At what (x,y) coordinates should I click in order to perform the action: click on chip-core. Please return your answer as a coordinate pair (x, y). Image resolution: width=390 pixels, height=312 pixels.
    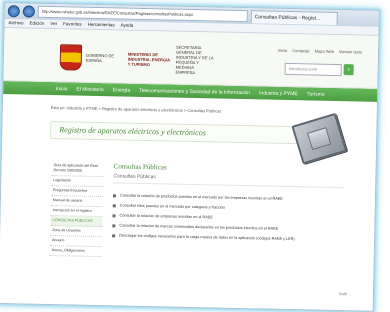
    Looking at the image, I should click on (319, 139).